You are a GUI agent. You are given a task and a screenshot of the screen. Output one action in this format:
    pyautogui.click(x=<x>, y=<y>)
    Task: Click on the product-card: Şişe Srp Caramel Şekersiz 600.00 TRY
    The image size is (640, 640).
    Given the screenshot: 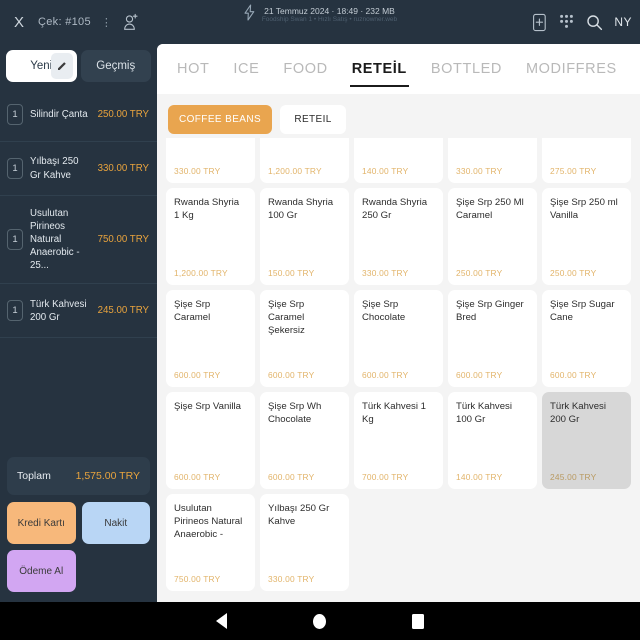 What is the action you would take?
    pyautogui.click(x=304, y=338)
    